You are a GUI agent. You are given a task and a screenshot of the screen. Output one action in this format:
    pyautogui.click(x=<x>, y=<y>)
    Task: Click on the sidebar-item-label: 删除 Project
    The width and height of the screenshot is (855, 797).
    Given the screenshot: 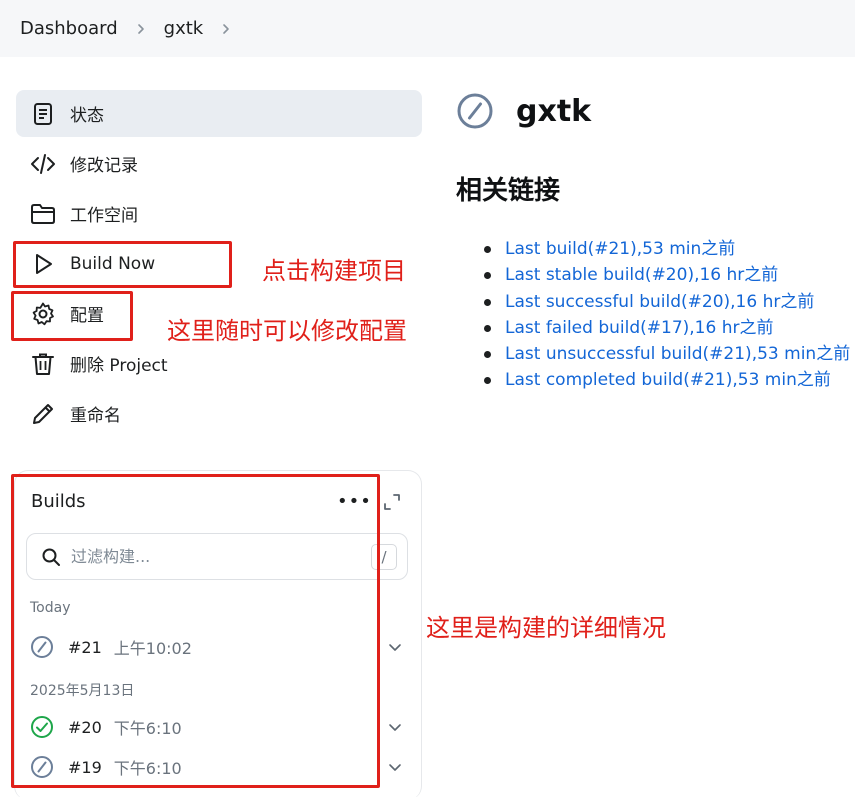 What is the action you would take?
    pyautogui.click(x=119, y=366)
    